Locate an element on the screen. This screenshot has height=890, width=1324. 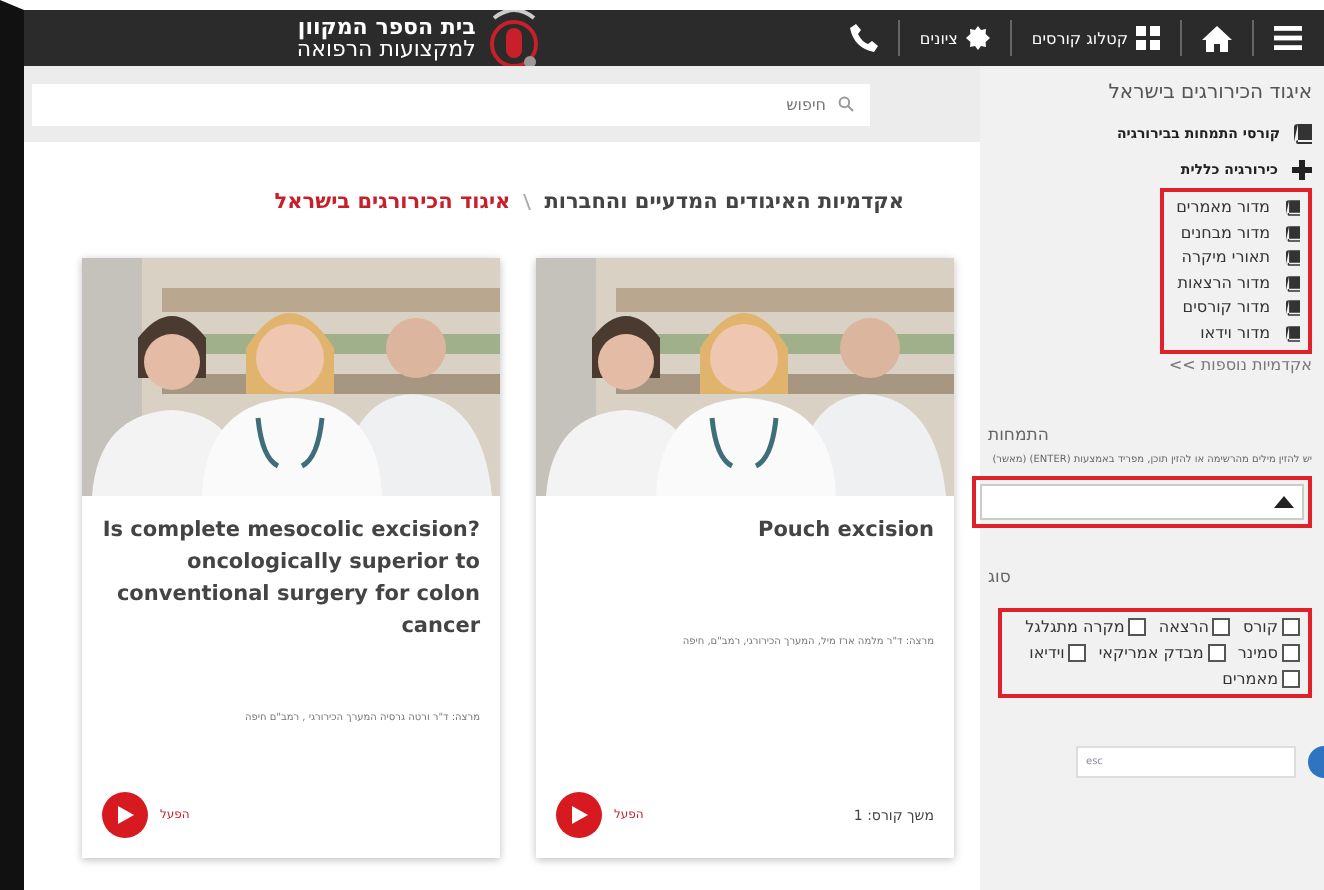
plus-icon is located at coordinates (1302, 170).